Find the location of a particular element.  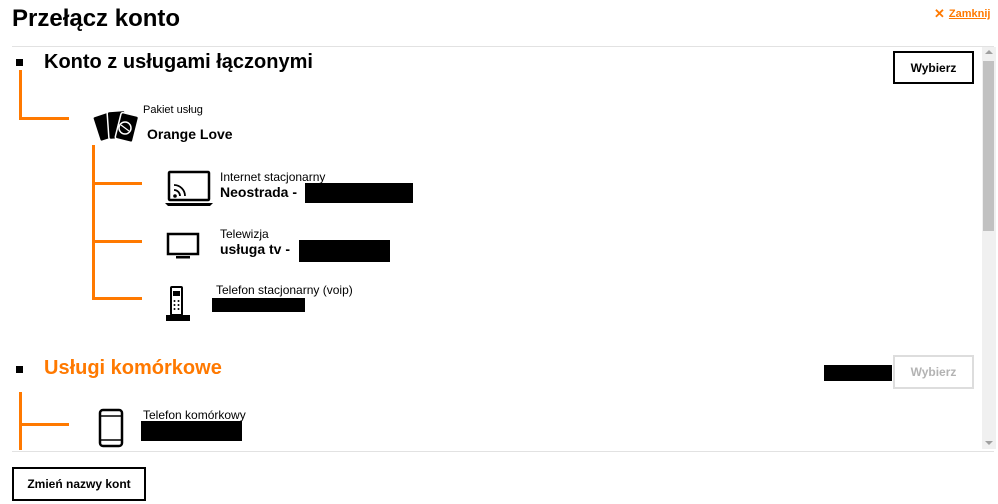

laptop-icon is located at coordinates (189, 189).